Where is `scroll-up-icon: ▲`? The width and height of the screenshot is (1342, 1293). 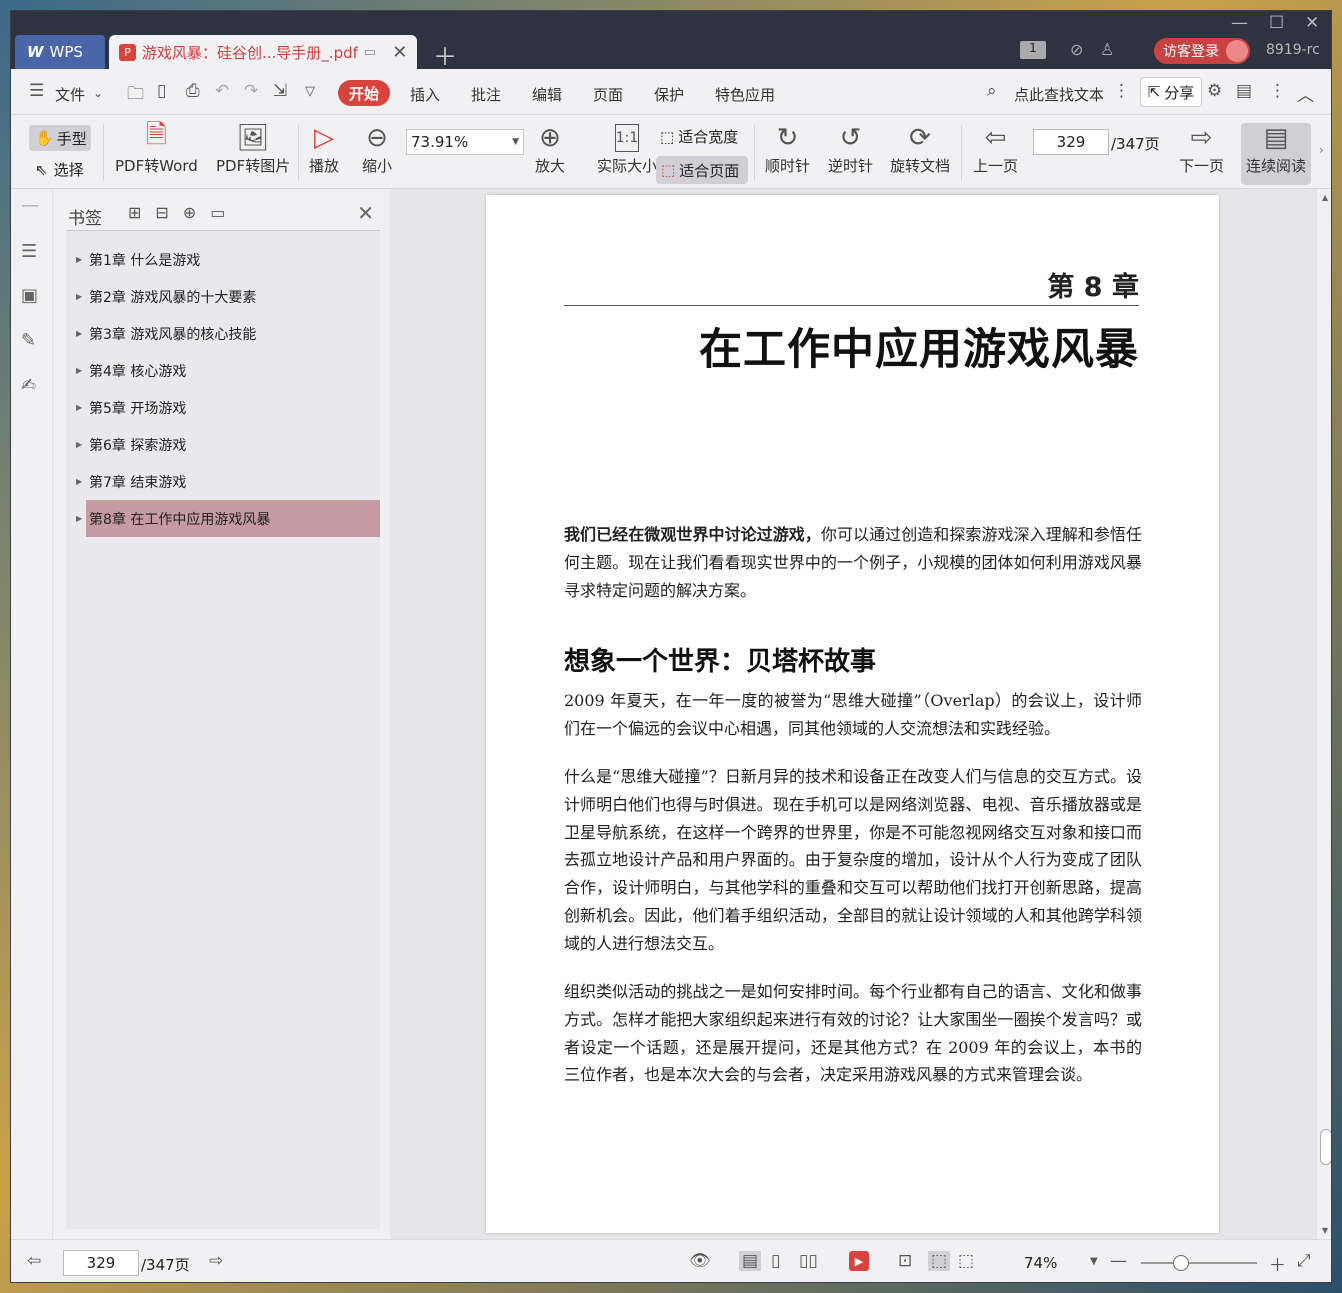 scroll-up-icon: ▲ is located at coordinates (1325, 197).